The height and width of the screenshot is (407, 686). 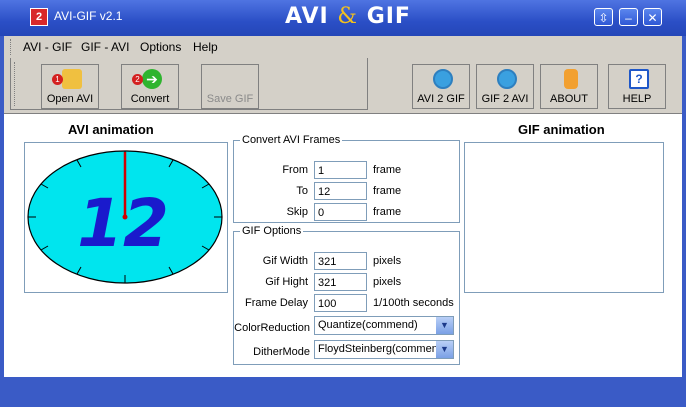 I want to click on gif-width-label: Gif Width, so click(x=285, y=261).